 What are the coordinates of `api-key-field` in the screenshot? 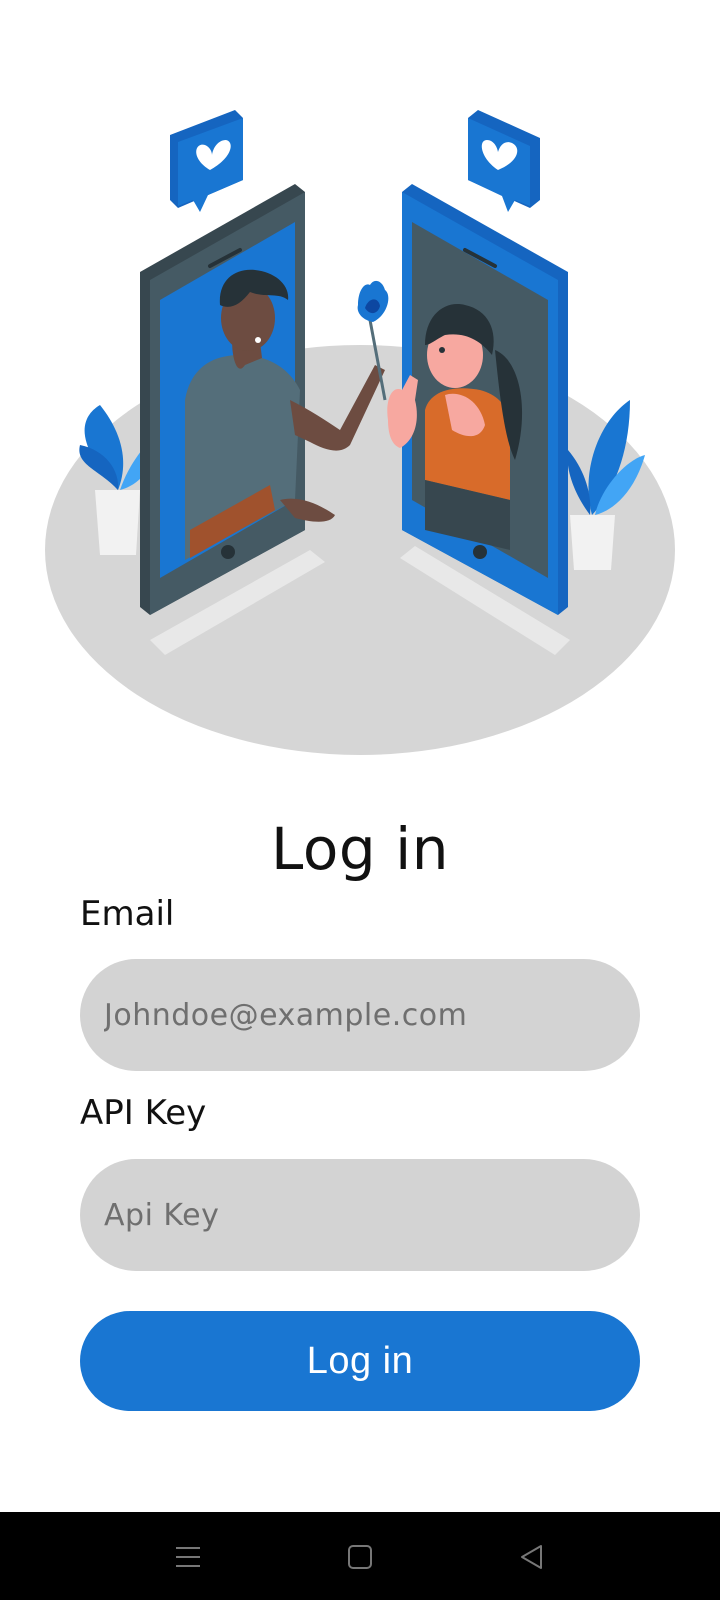 It's located at (360, 1215).